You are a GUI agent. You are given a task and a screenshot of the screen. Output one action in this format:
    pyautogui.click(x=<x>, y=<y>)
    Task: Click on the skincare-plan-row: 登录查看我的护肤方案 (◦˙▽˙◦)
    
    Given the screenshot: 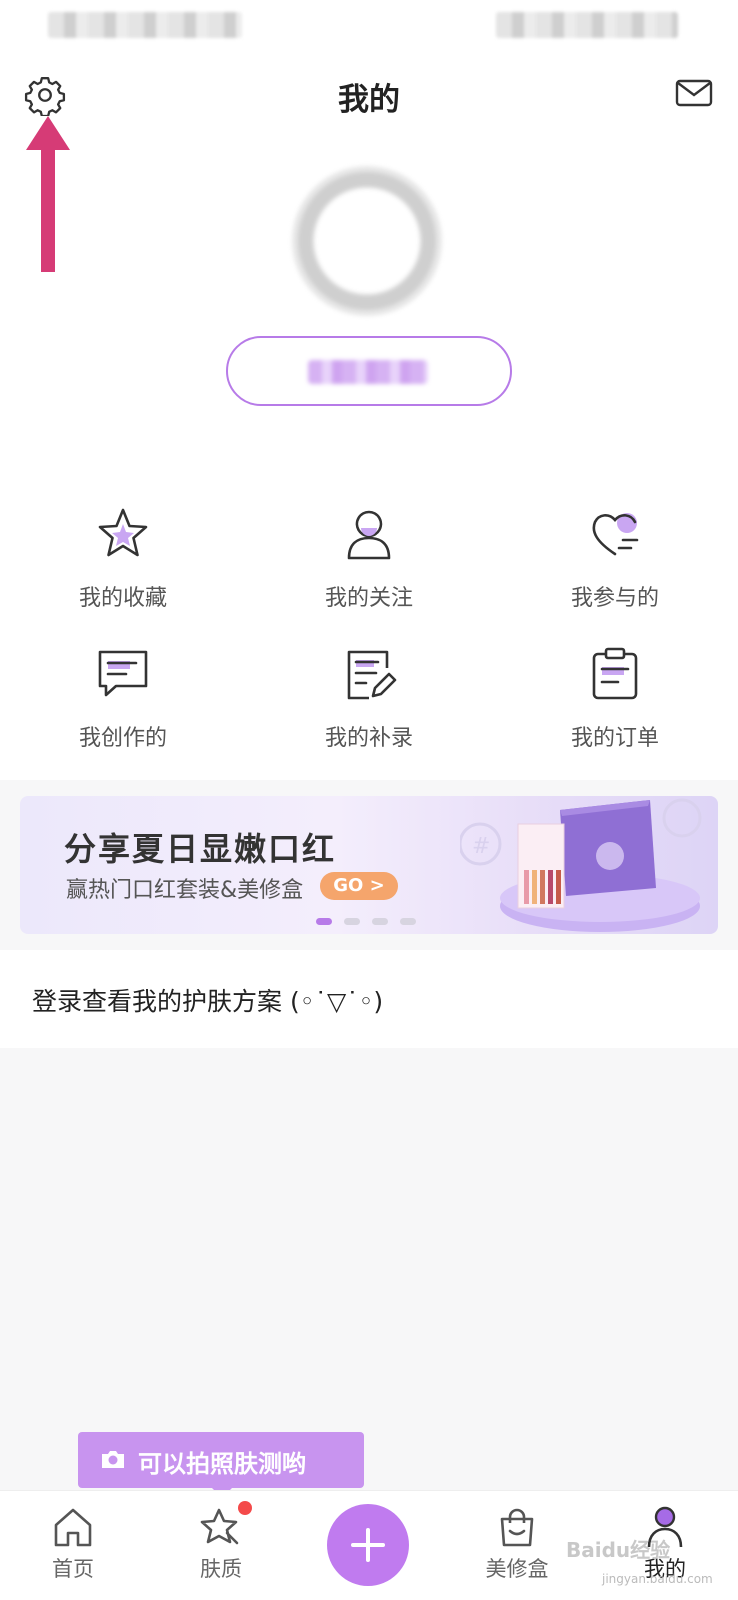 What is the action you would take?
    pyautogui.click(x=369, y=999)
    